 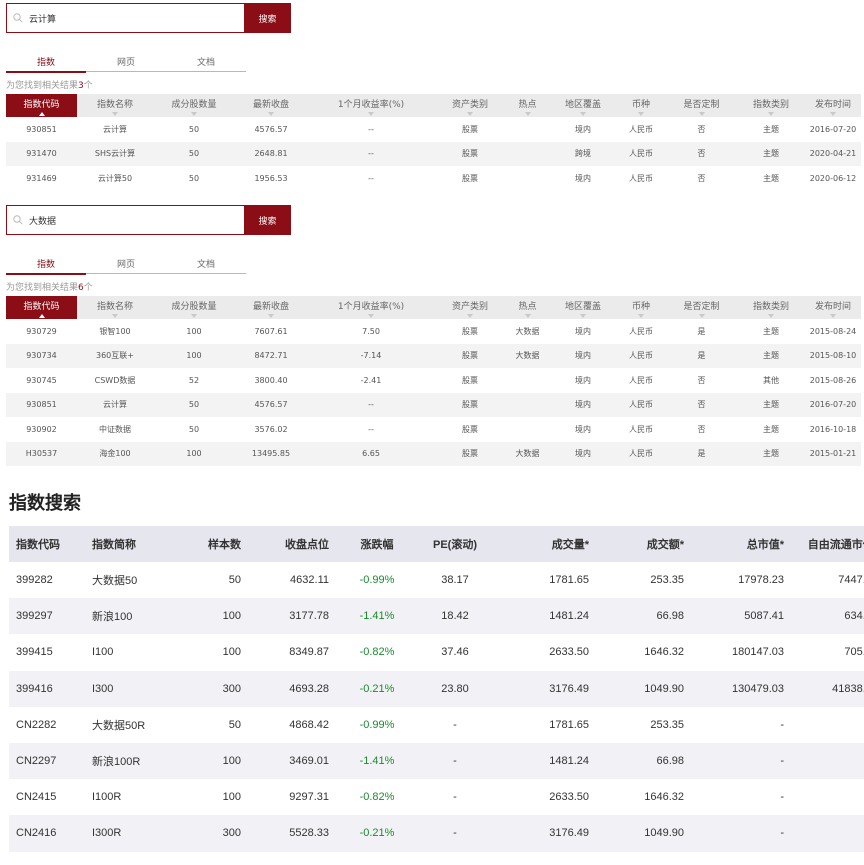 I want to click on table-cell: 2633.50, so click(x=569, y=652).